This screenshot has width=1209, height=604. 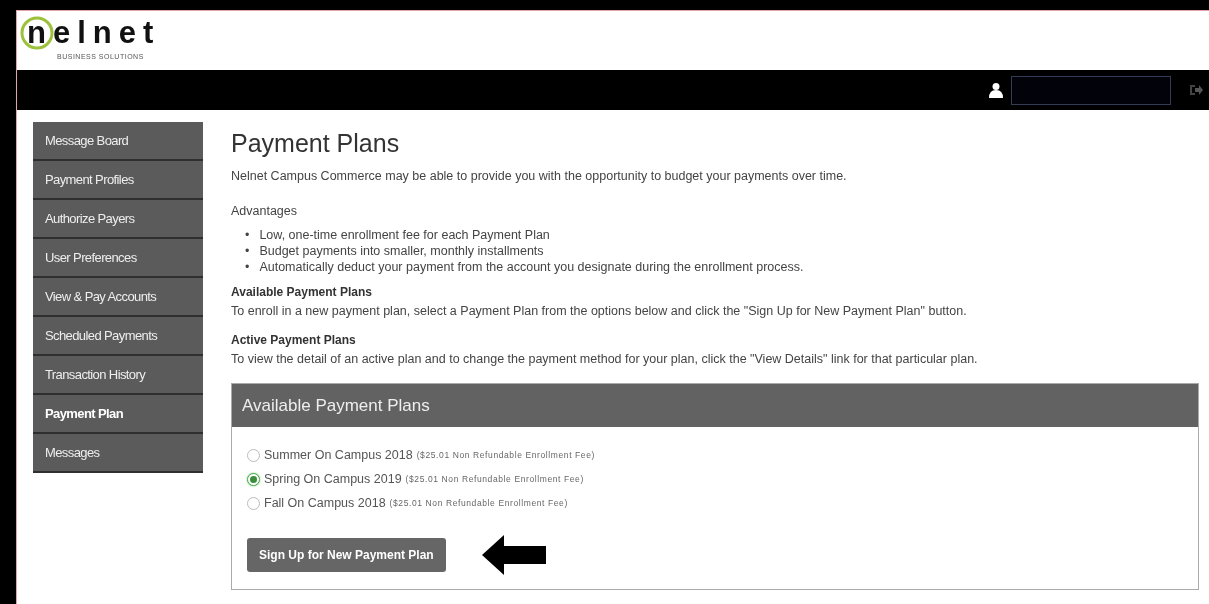 What do you see at coordinates (294, 340) in the screenshot?
I see `section-heading: Active Payment Plans` at bounding box center [294, 340].